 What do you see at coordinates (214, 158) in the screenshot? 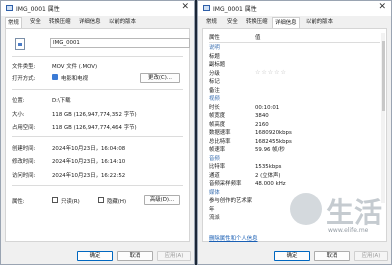
I see `details-section-header: 音频` at bounding box center [214, 158].